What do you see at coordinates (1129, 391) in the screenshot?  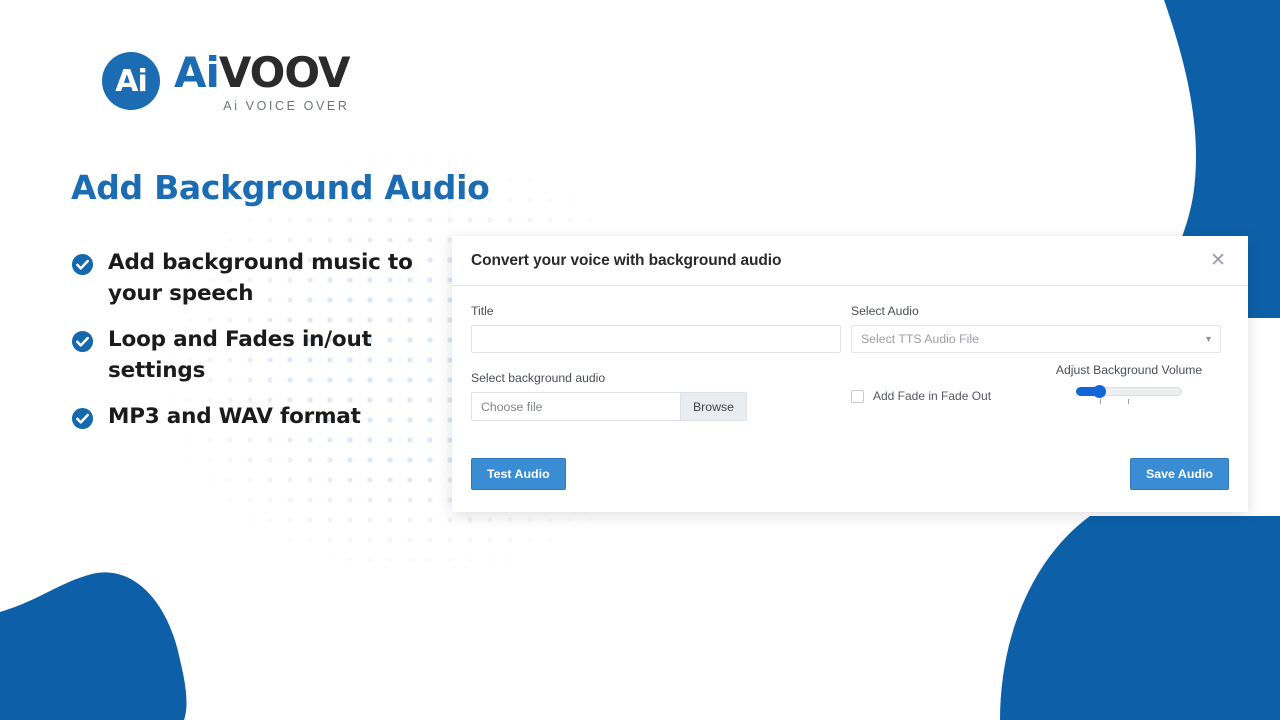 I see `volume-slider` at bounding box center [1129, 391].